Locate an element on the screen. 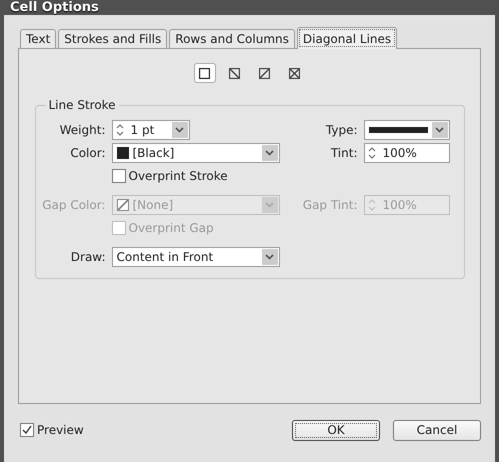  field-label: Draw: is located at coordinates (88, 257).